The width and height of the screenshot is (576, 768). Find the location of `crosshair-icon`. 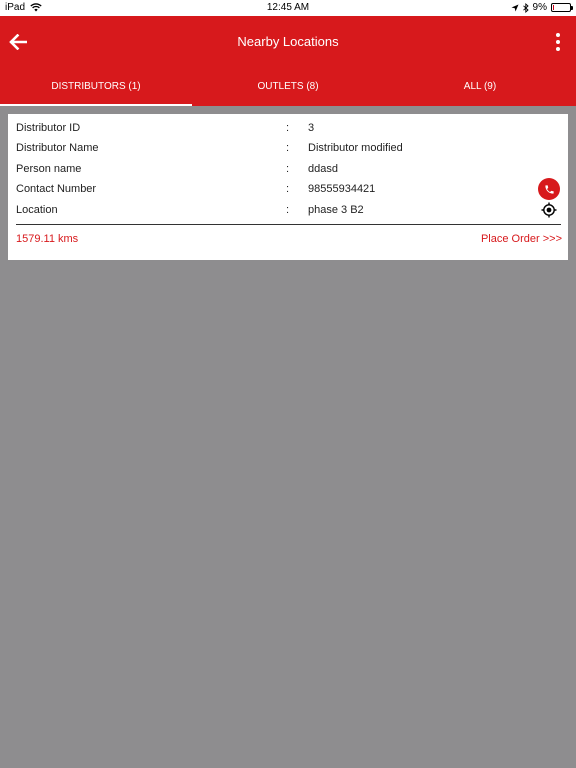

crosshair-icon is located at coordinates (549, 210).